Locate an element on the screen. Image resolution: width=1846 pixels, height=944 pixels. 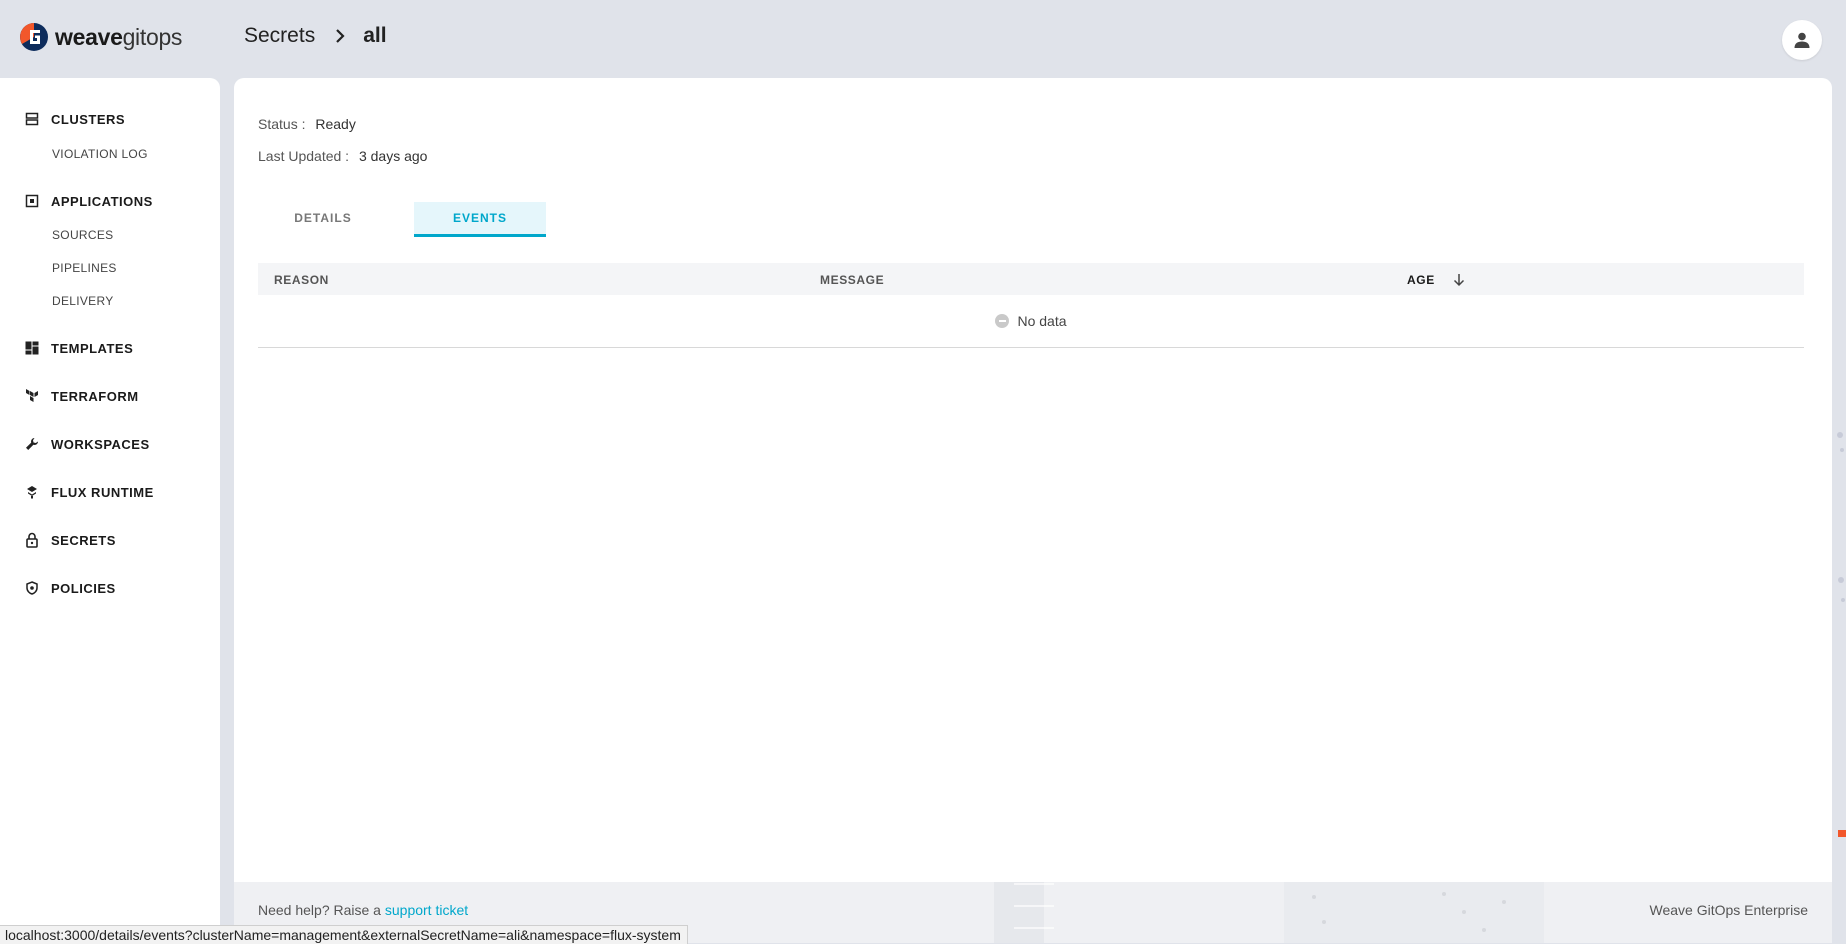
sidebar-item-label: CLUSTERS is located at coordinates (88, 119).